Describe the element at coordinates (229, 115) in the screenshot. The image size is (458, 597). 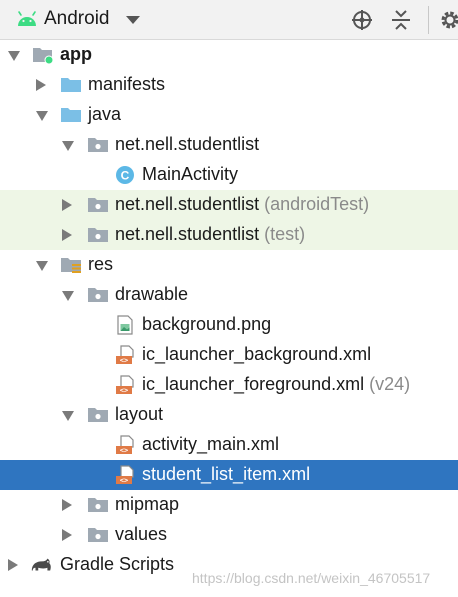
I see `tree-node-java: java` at that location.